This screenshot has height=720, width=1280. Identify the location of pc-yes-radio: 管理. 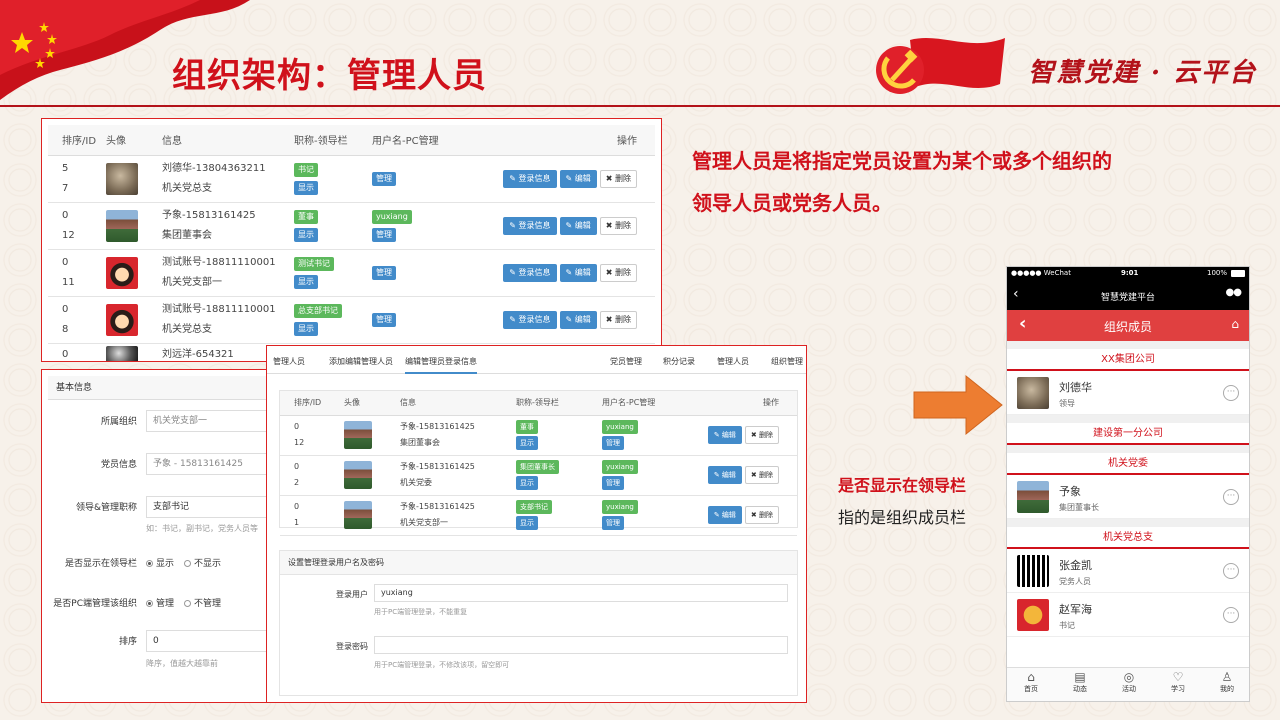
(160, 602).